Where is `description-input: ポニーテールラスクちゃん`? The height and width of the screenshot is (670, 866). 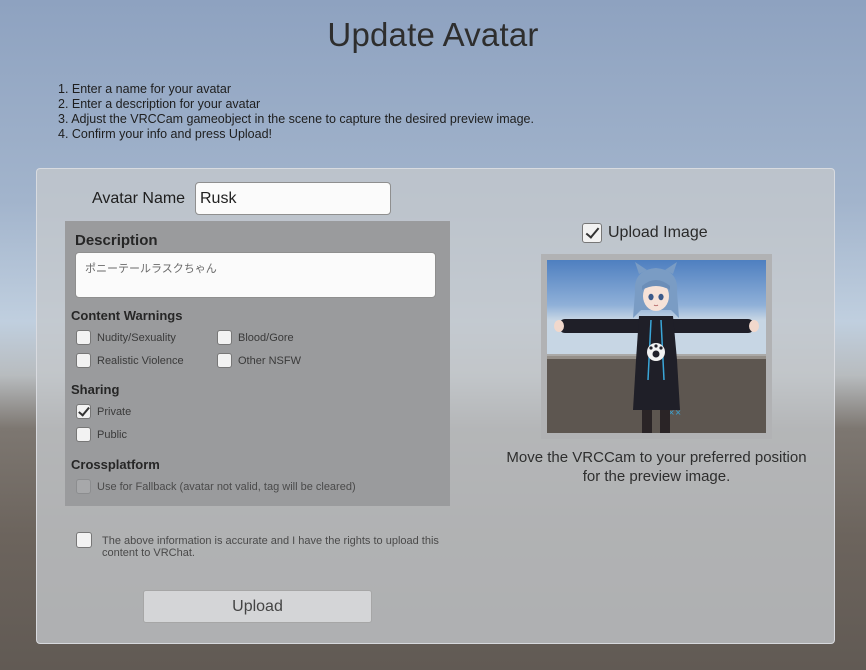
description-input: ポニーテールラスクちゃん is located at coordinates (255, 275).